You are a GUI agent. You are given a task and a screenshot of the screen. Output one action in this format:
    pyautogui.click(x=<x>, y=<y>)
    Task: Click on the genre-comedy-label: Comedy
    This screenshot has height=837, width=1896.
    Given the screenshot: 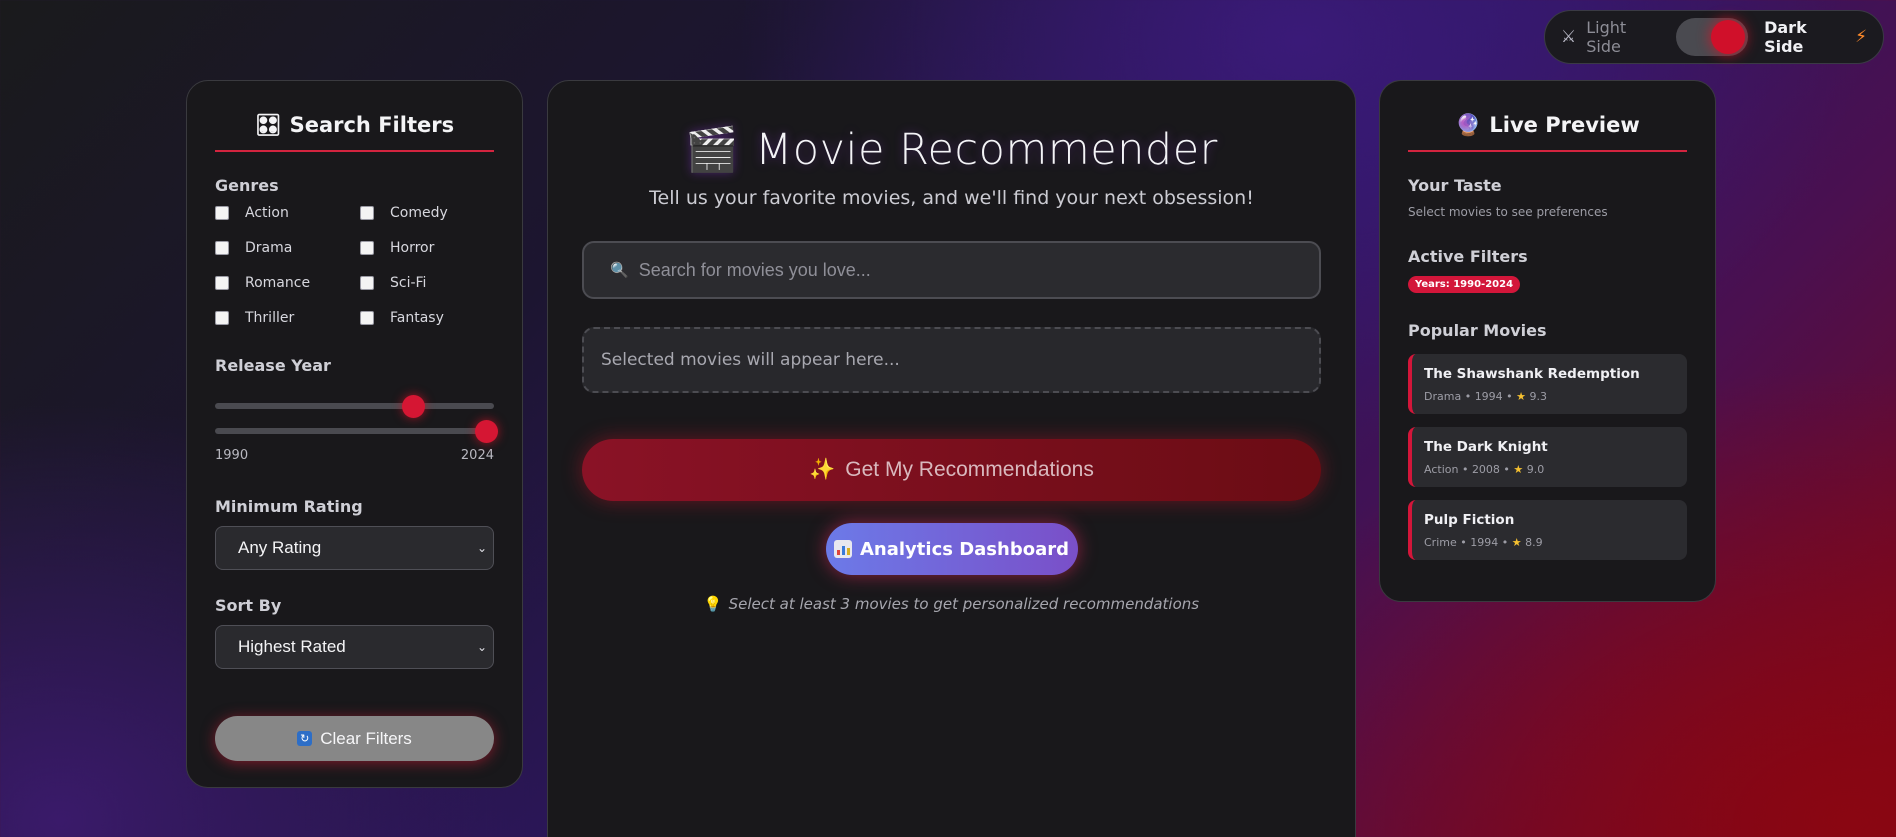 What is the action you would take?
    pyautogui.click(x=419, y=213)
    